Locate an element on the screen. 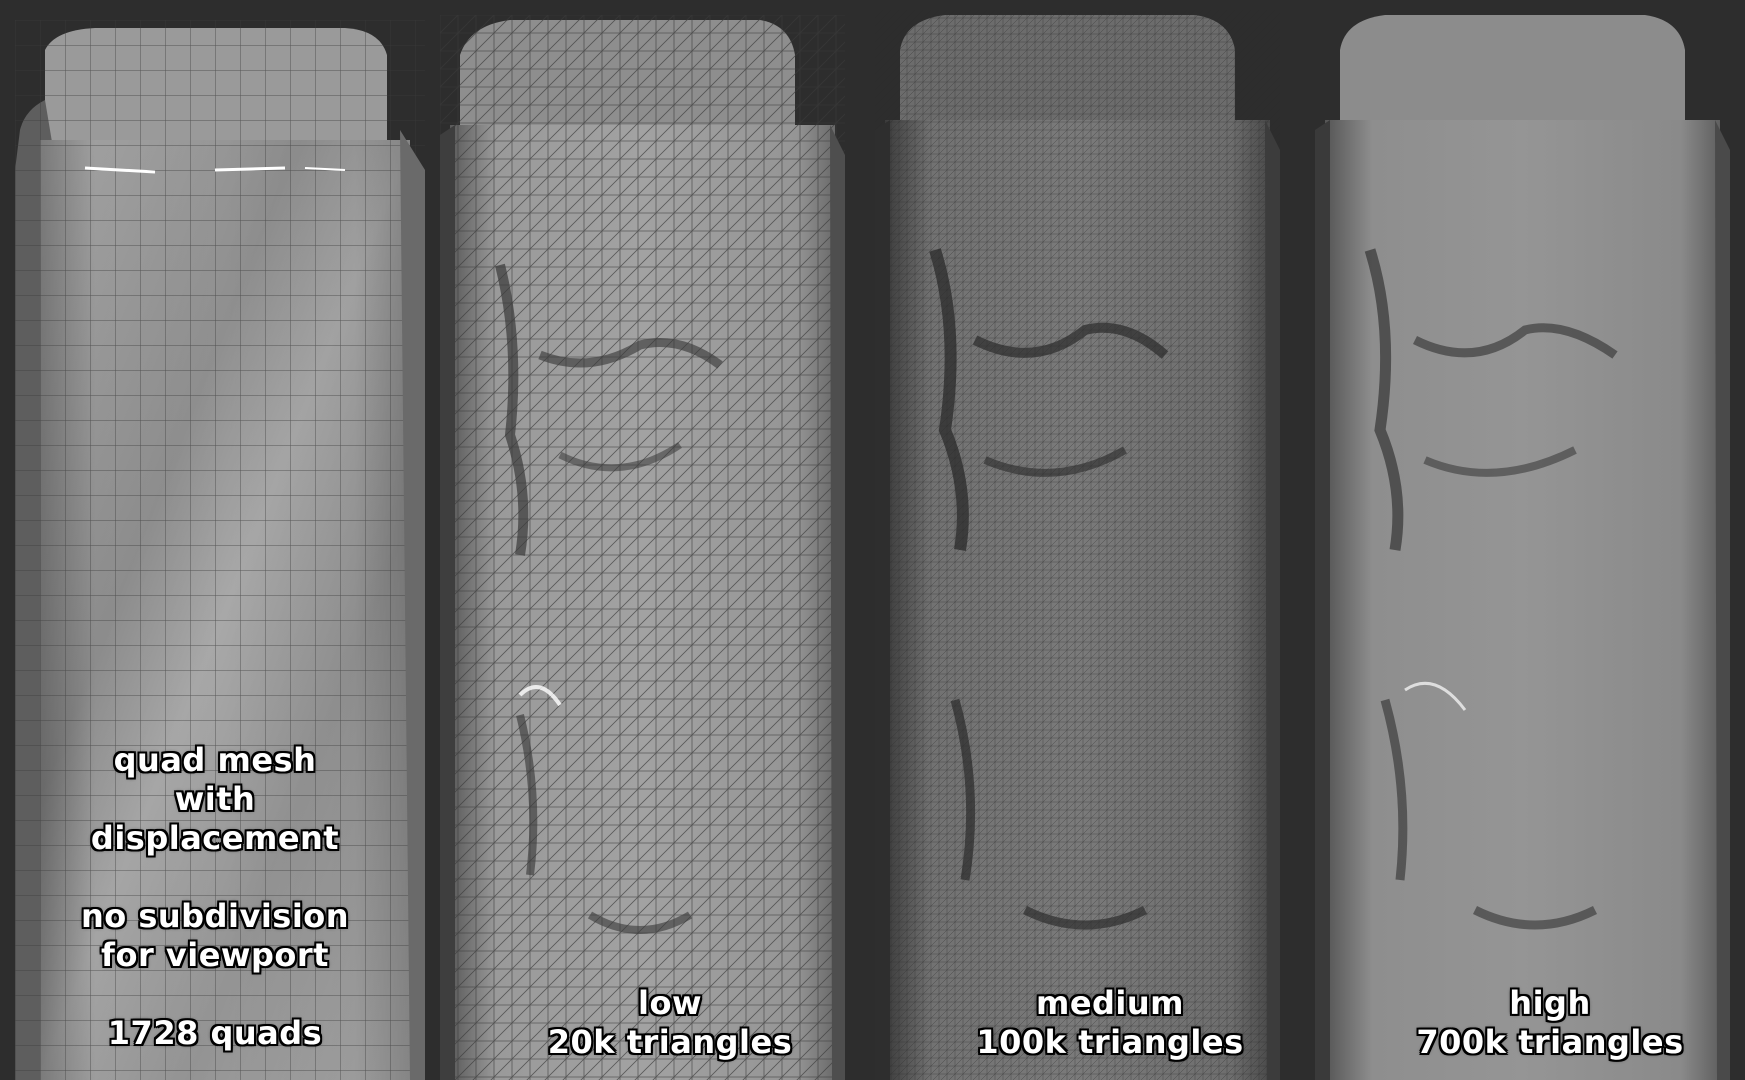 Image resolution: width=1745 pixels, height=1080 pixels. caption-quad-line6: 1728 quads is located at coordinates (215, 1033).